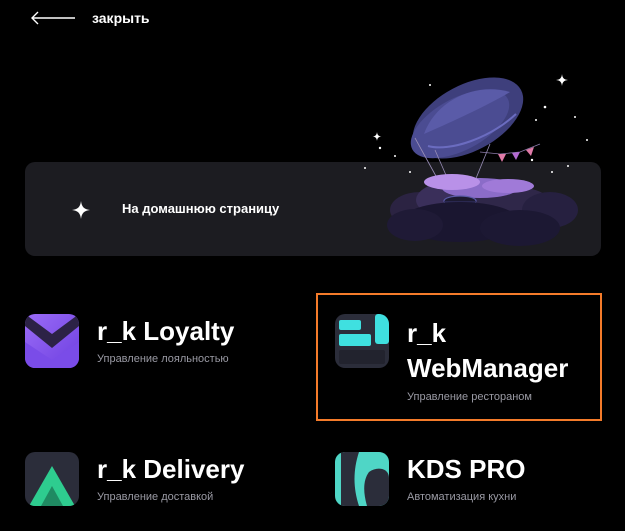 Image resolution: width=625 pixels, height=531 pixels. Describe the element at coordinates (171, 469) in the screenshot. I see `app-title: r_k Delivery` at that location.